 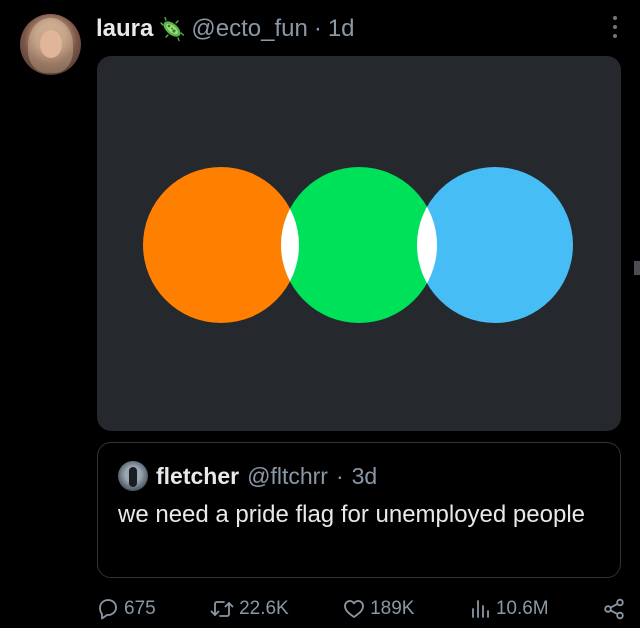 I want to click on more-options-icon, so click(x=615, y=27).